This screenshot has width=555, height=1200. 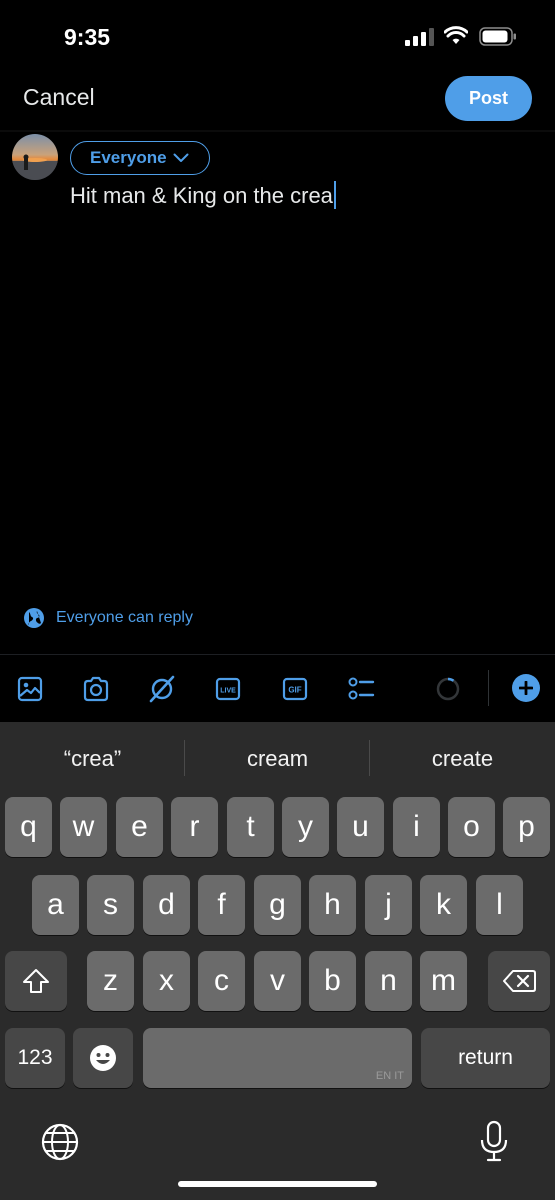 What do you see at coordinates (59, 97) in the screenshot?
I see `cancel-button: Cancel` at bounding box center [59, 97].